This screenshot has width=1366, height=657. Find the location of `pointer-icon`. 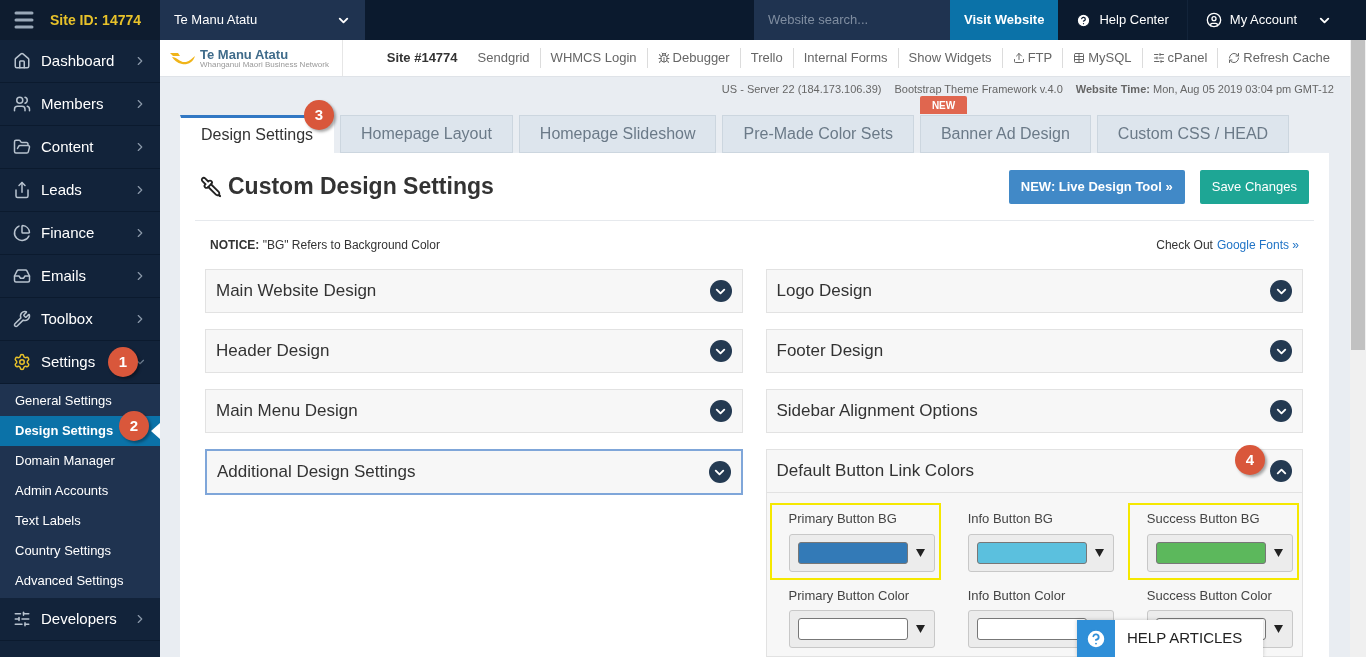

pointer-icon is located at coordinates (155, 431).